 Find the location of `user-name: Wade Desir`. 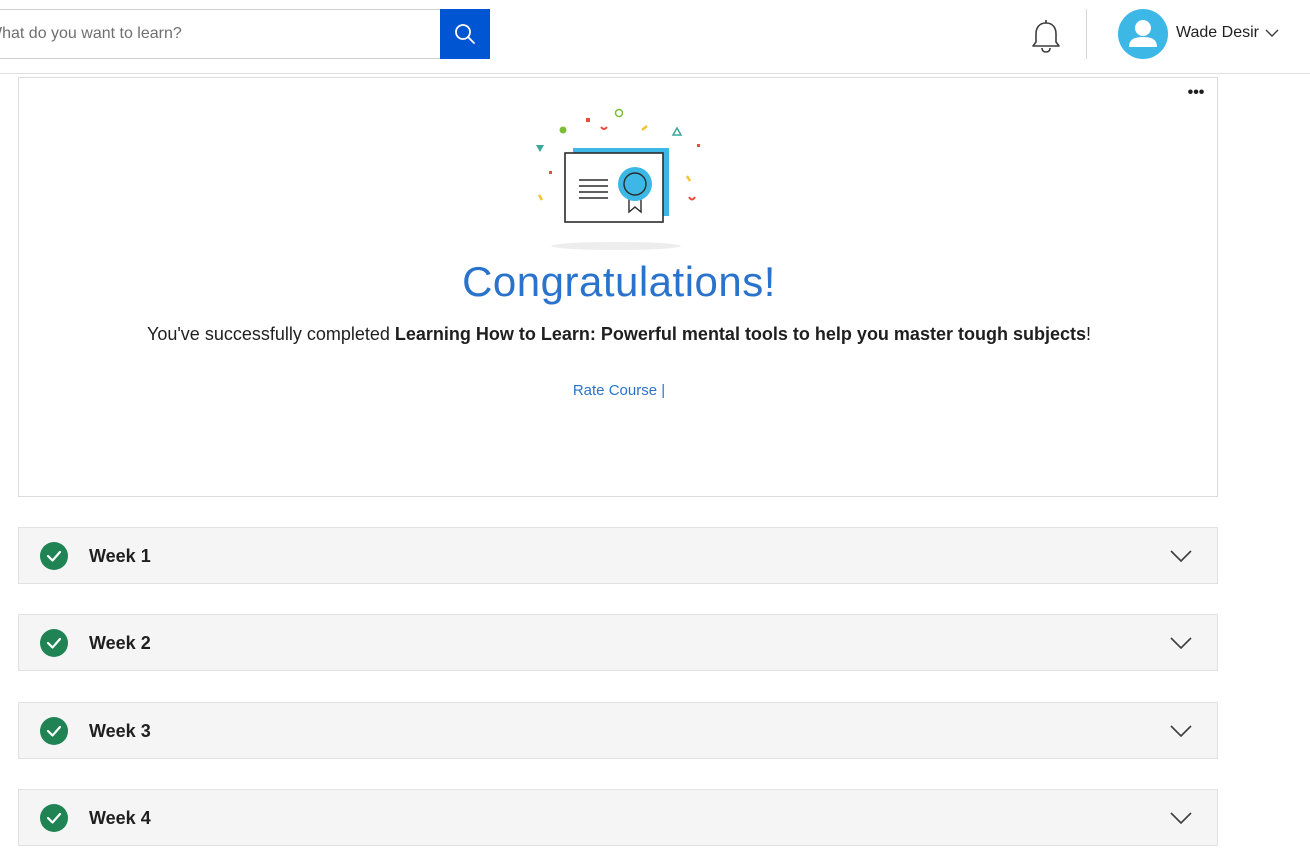

user-name: Wade Desir is located at coordinates (1217, 33).